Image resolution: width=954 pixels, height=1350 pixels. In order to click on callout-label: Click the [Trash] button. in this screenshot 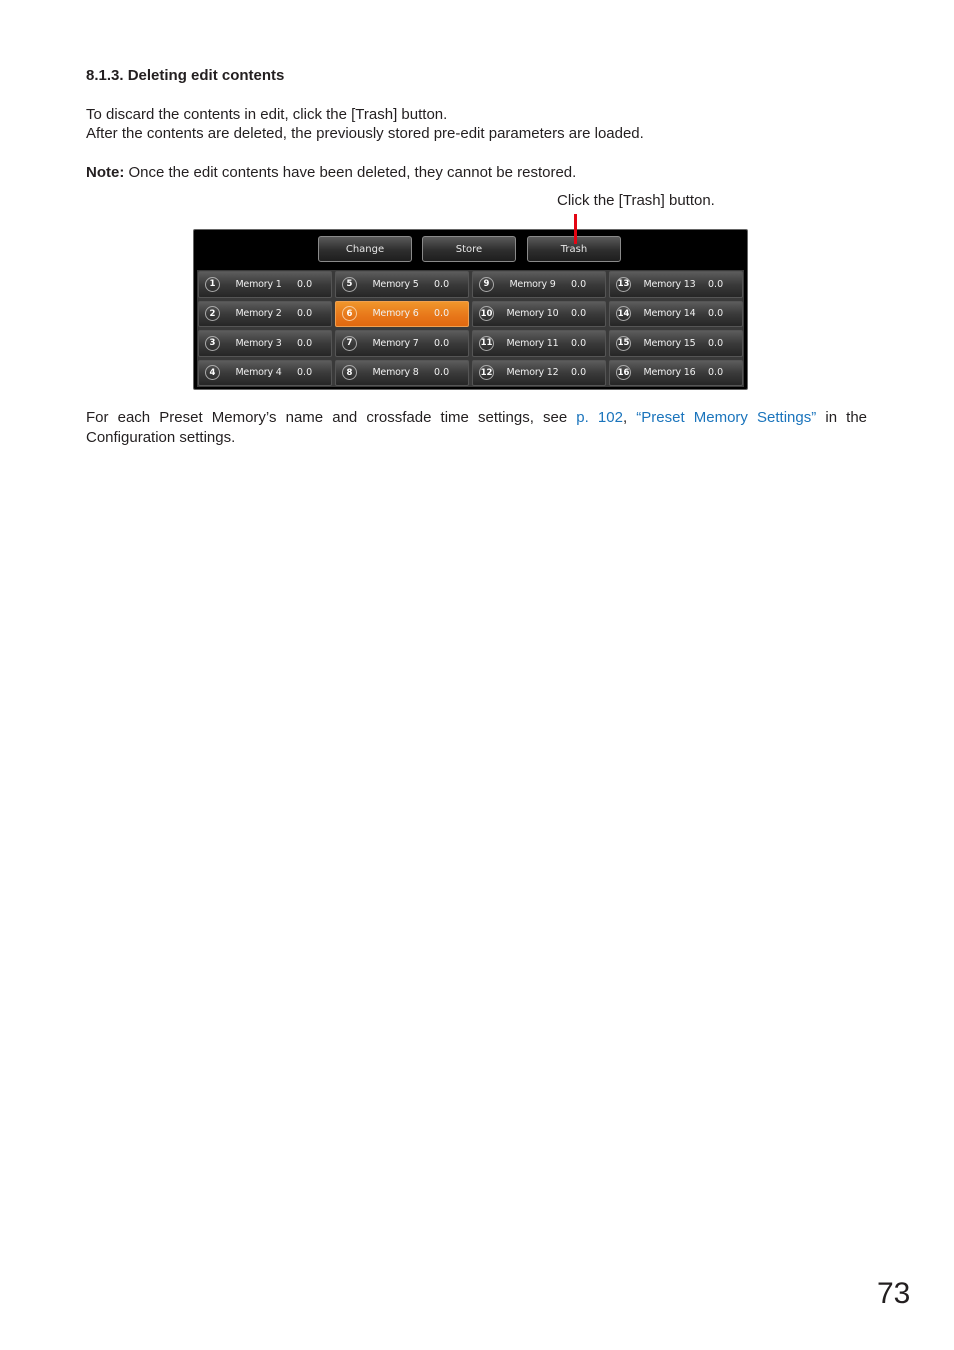, I will do `click(636, 200)`.